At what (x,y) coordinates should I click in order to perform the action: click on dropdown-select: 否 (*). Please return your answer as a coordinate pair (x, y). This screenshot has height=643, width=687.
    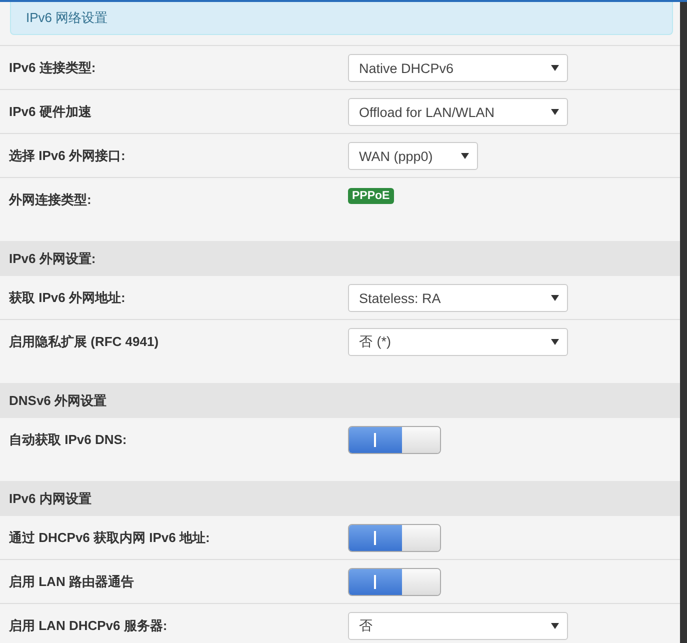
    Looking at the image, I should click on (458, 342).